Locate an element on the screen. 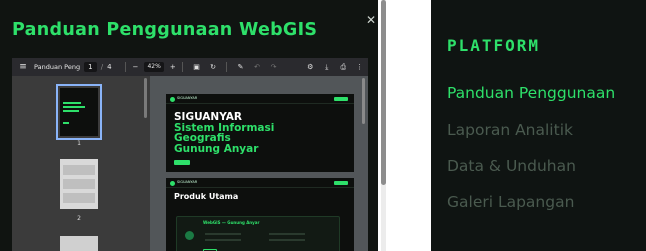 This screenshot has width=646, height=251. link-panduan-penggunaan: Panduan Penggunaan is located at coordinates (531, 93).